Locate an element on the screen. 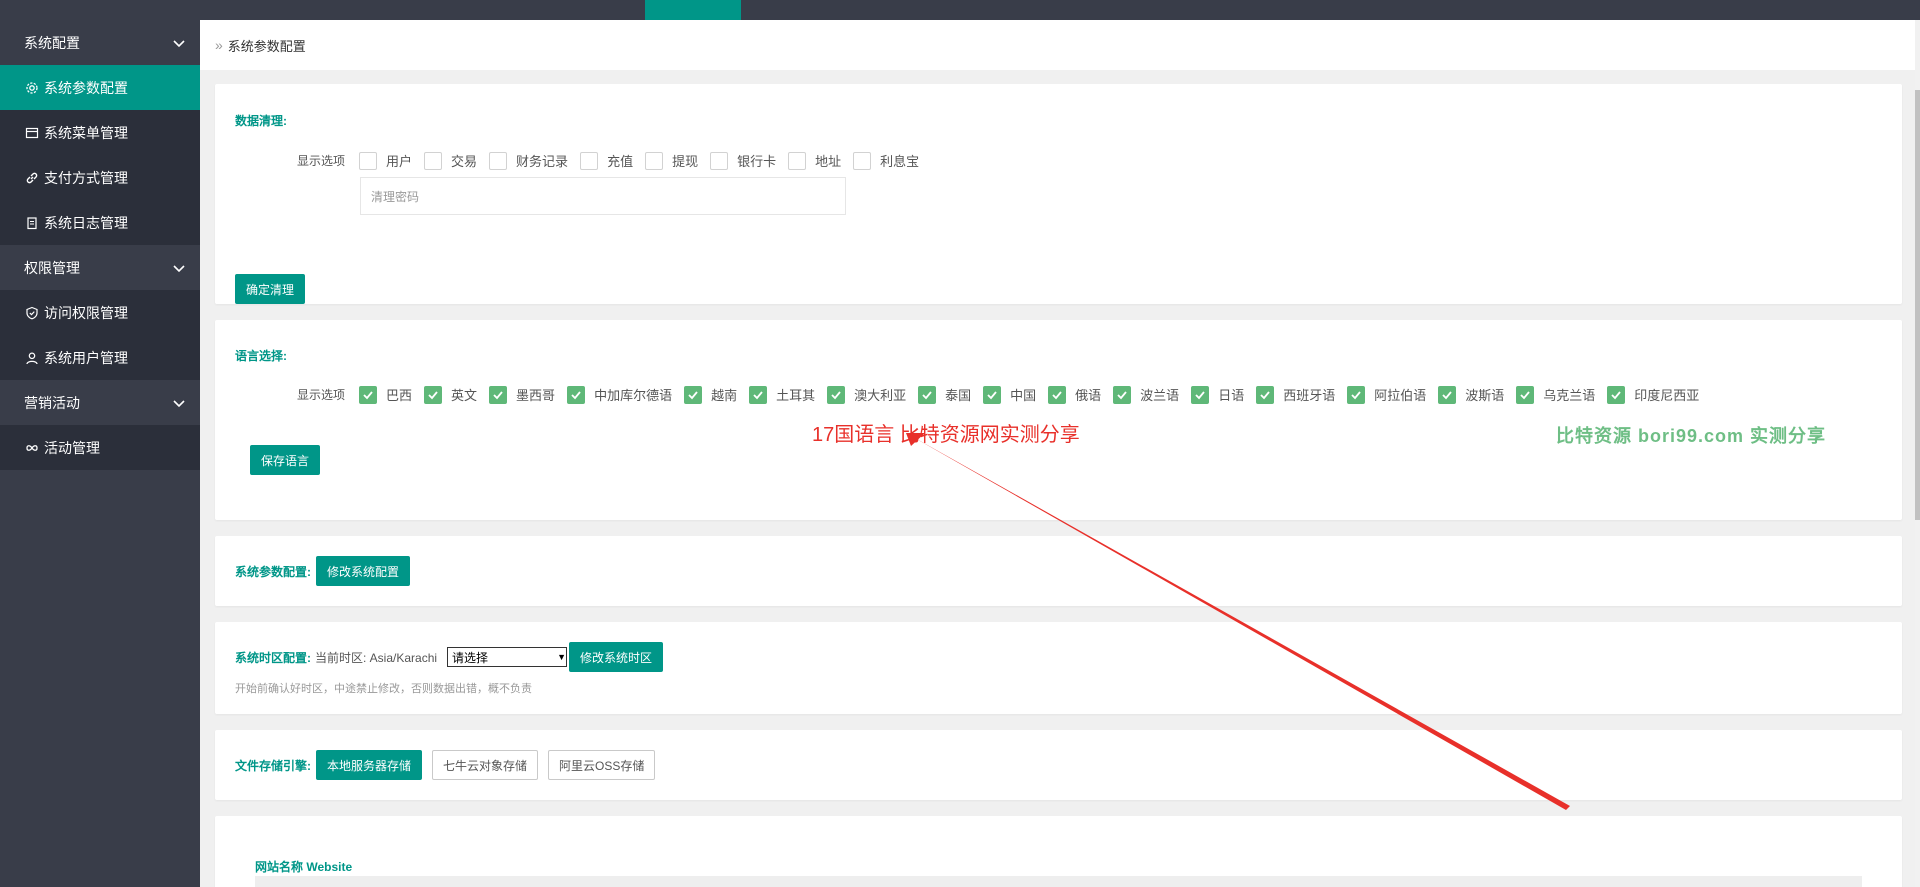 Image resolution: width=1920 pixels, height=887 pixels. lang-checkbox: 土耳其 is located at coordinates (782, 394).